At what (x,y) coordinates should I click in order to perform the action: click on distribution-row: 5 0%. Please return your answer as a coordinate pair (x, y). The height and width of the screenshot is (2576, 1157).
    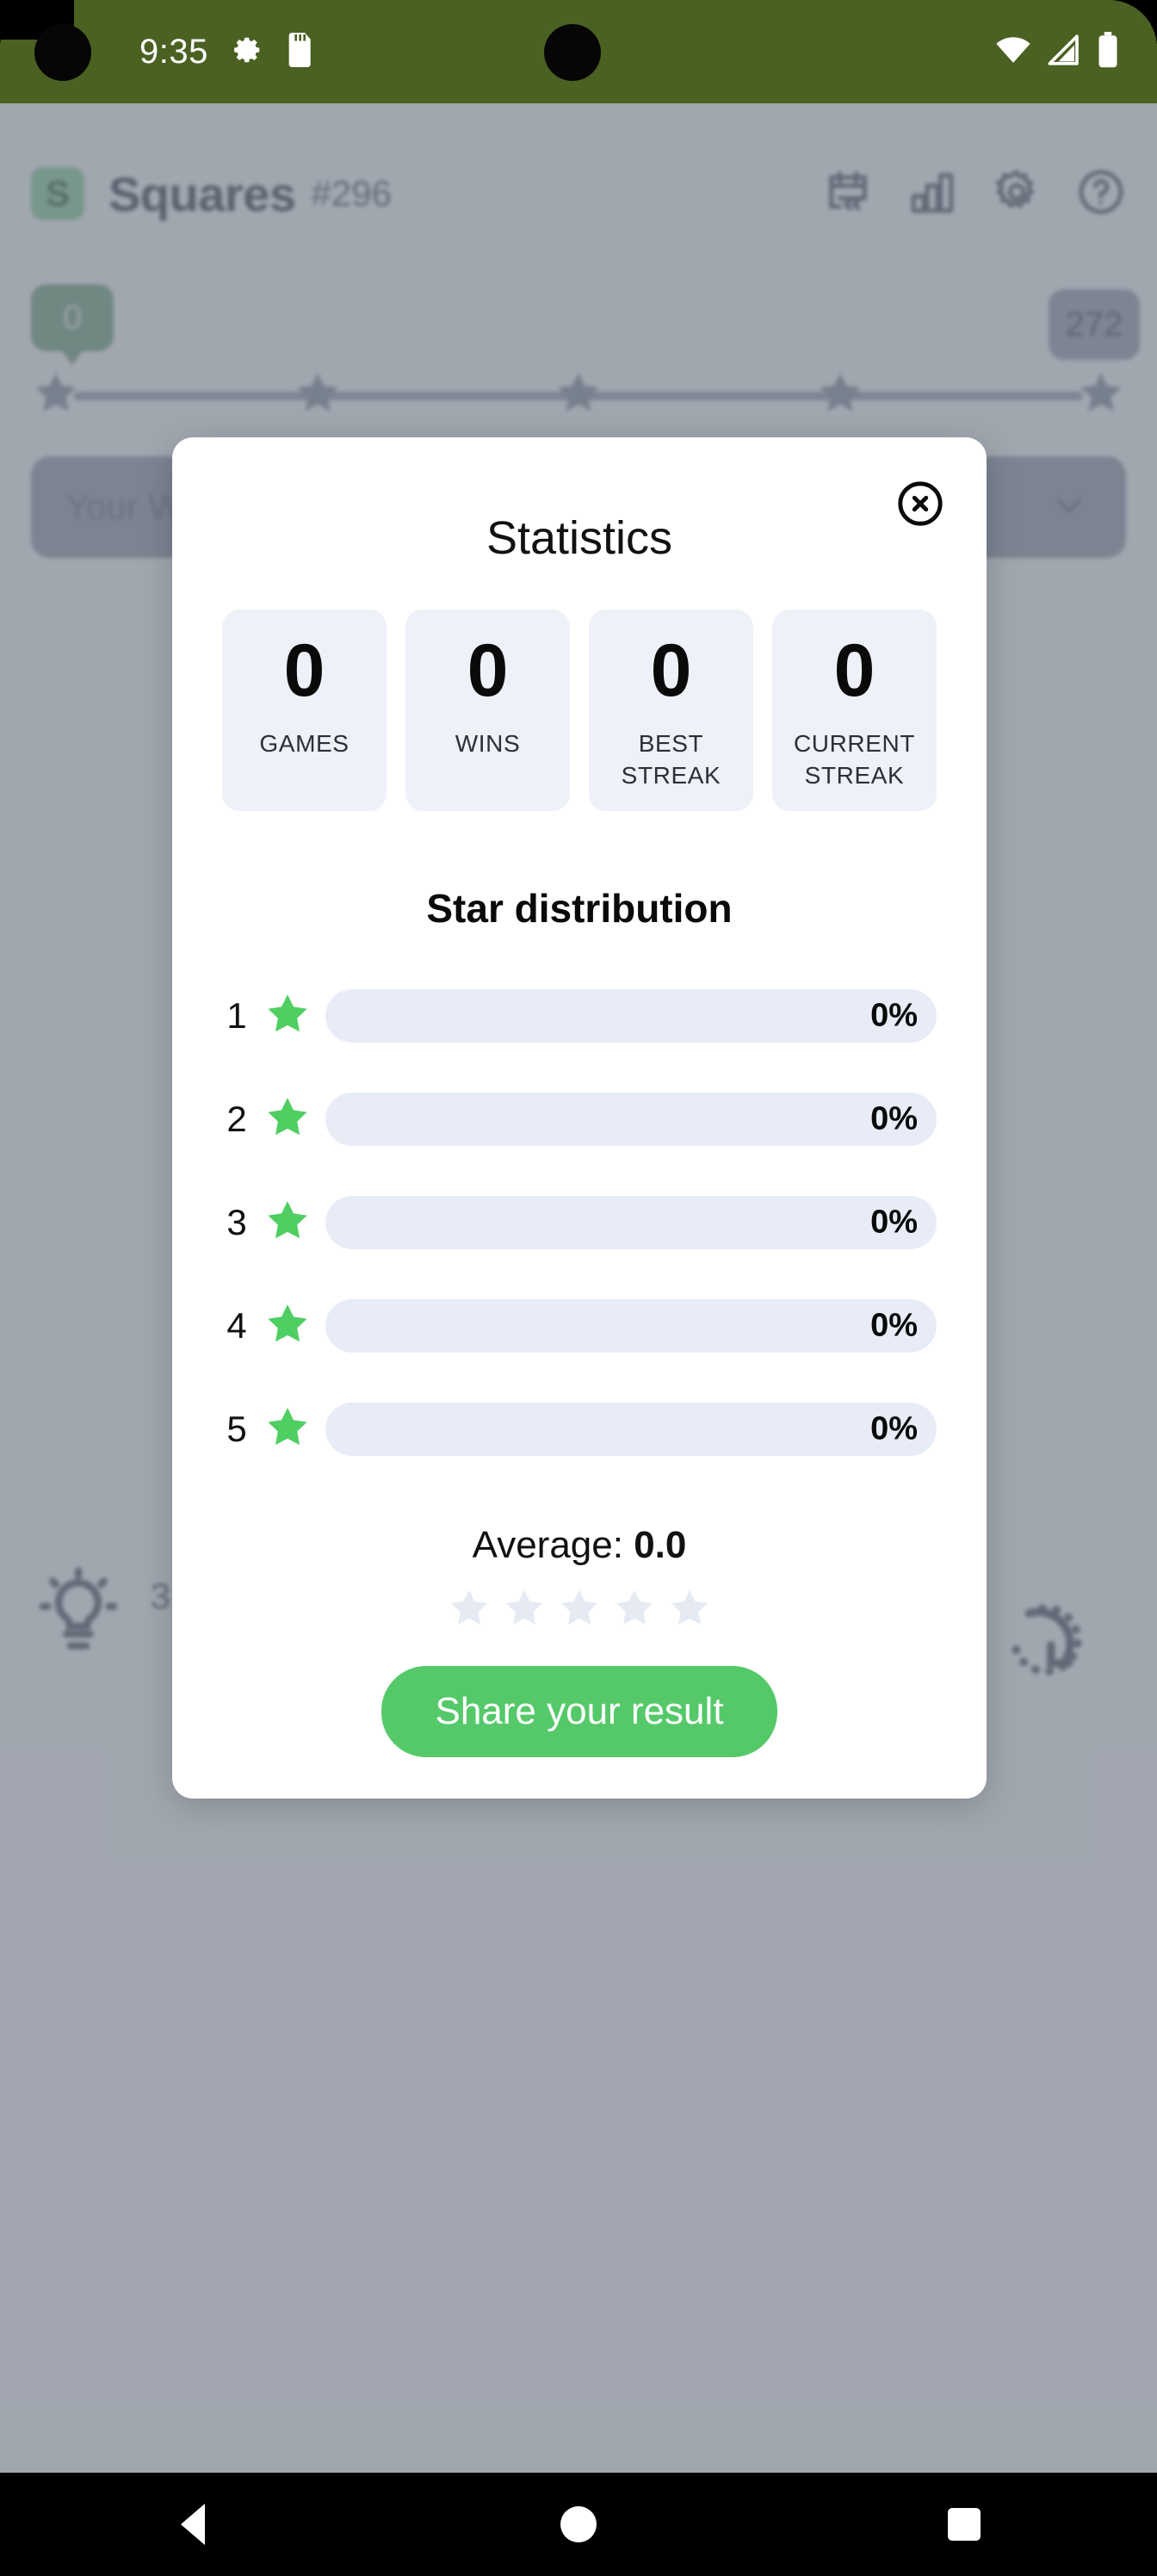
    Looking at the image, I should click on (579, 1429).